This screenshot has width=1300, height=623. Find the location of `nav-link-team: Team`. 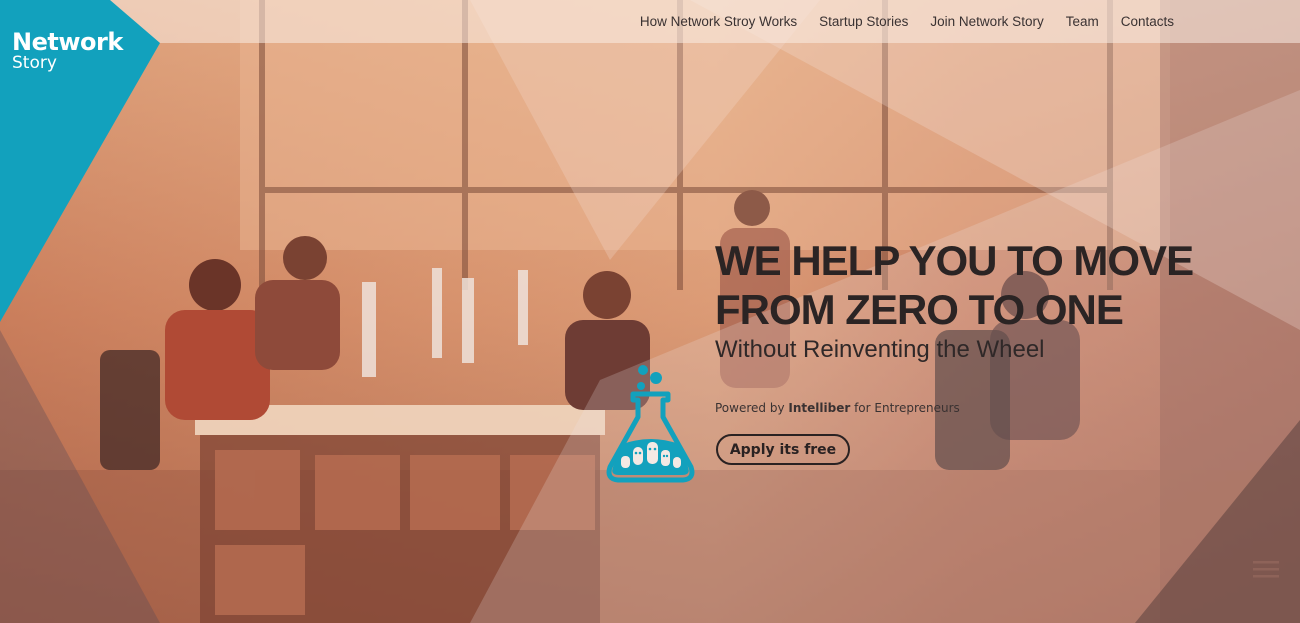

nav-link-team: Team is located at coordinates (1082, 21).